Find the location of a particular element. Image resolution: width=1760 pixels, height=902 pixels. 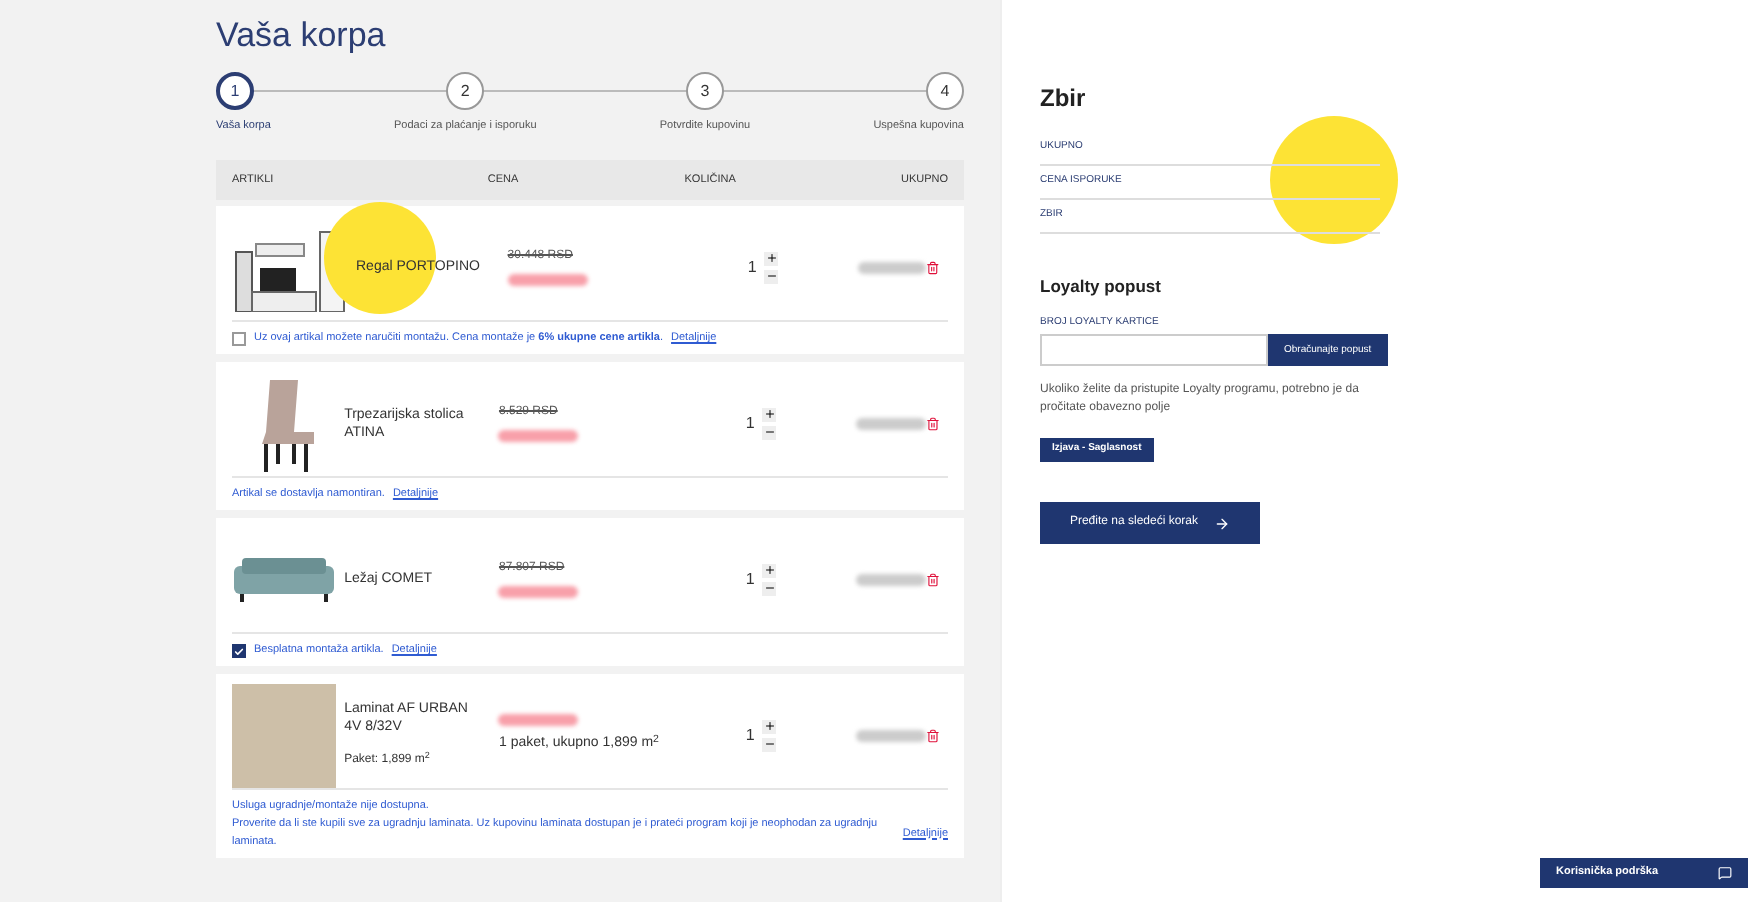

summary-title: Zbir is located at coordinates (1064, 99).